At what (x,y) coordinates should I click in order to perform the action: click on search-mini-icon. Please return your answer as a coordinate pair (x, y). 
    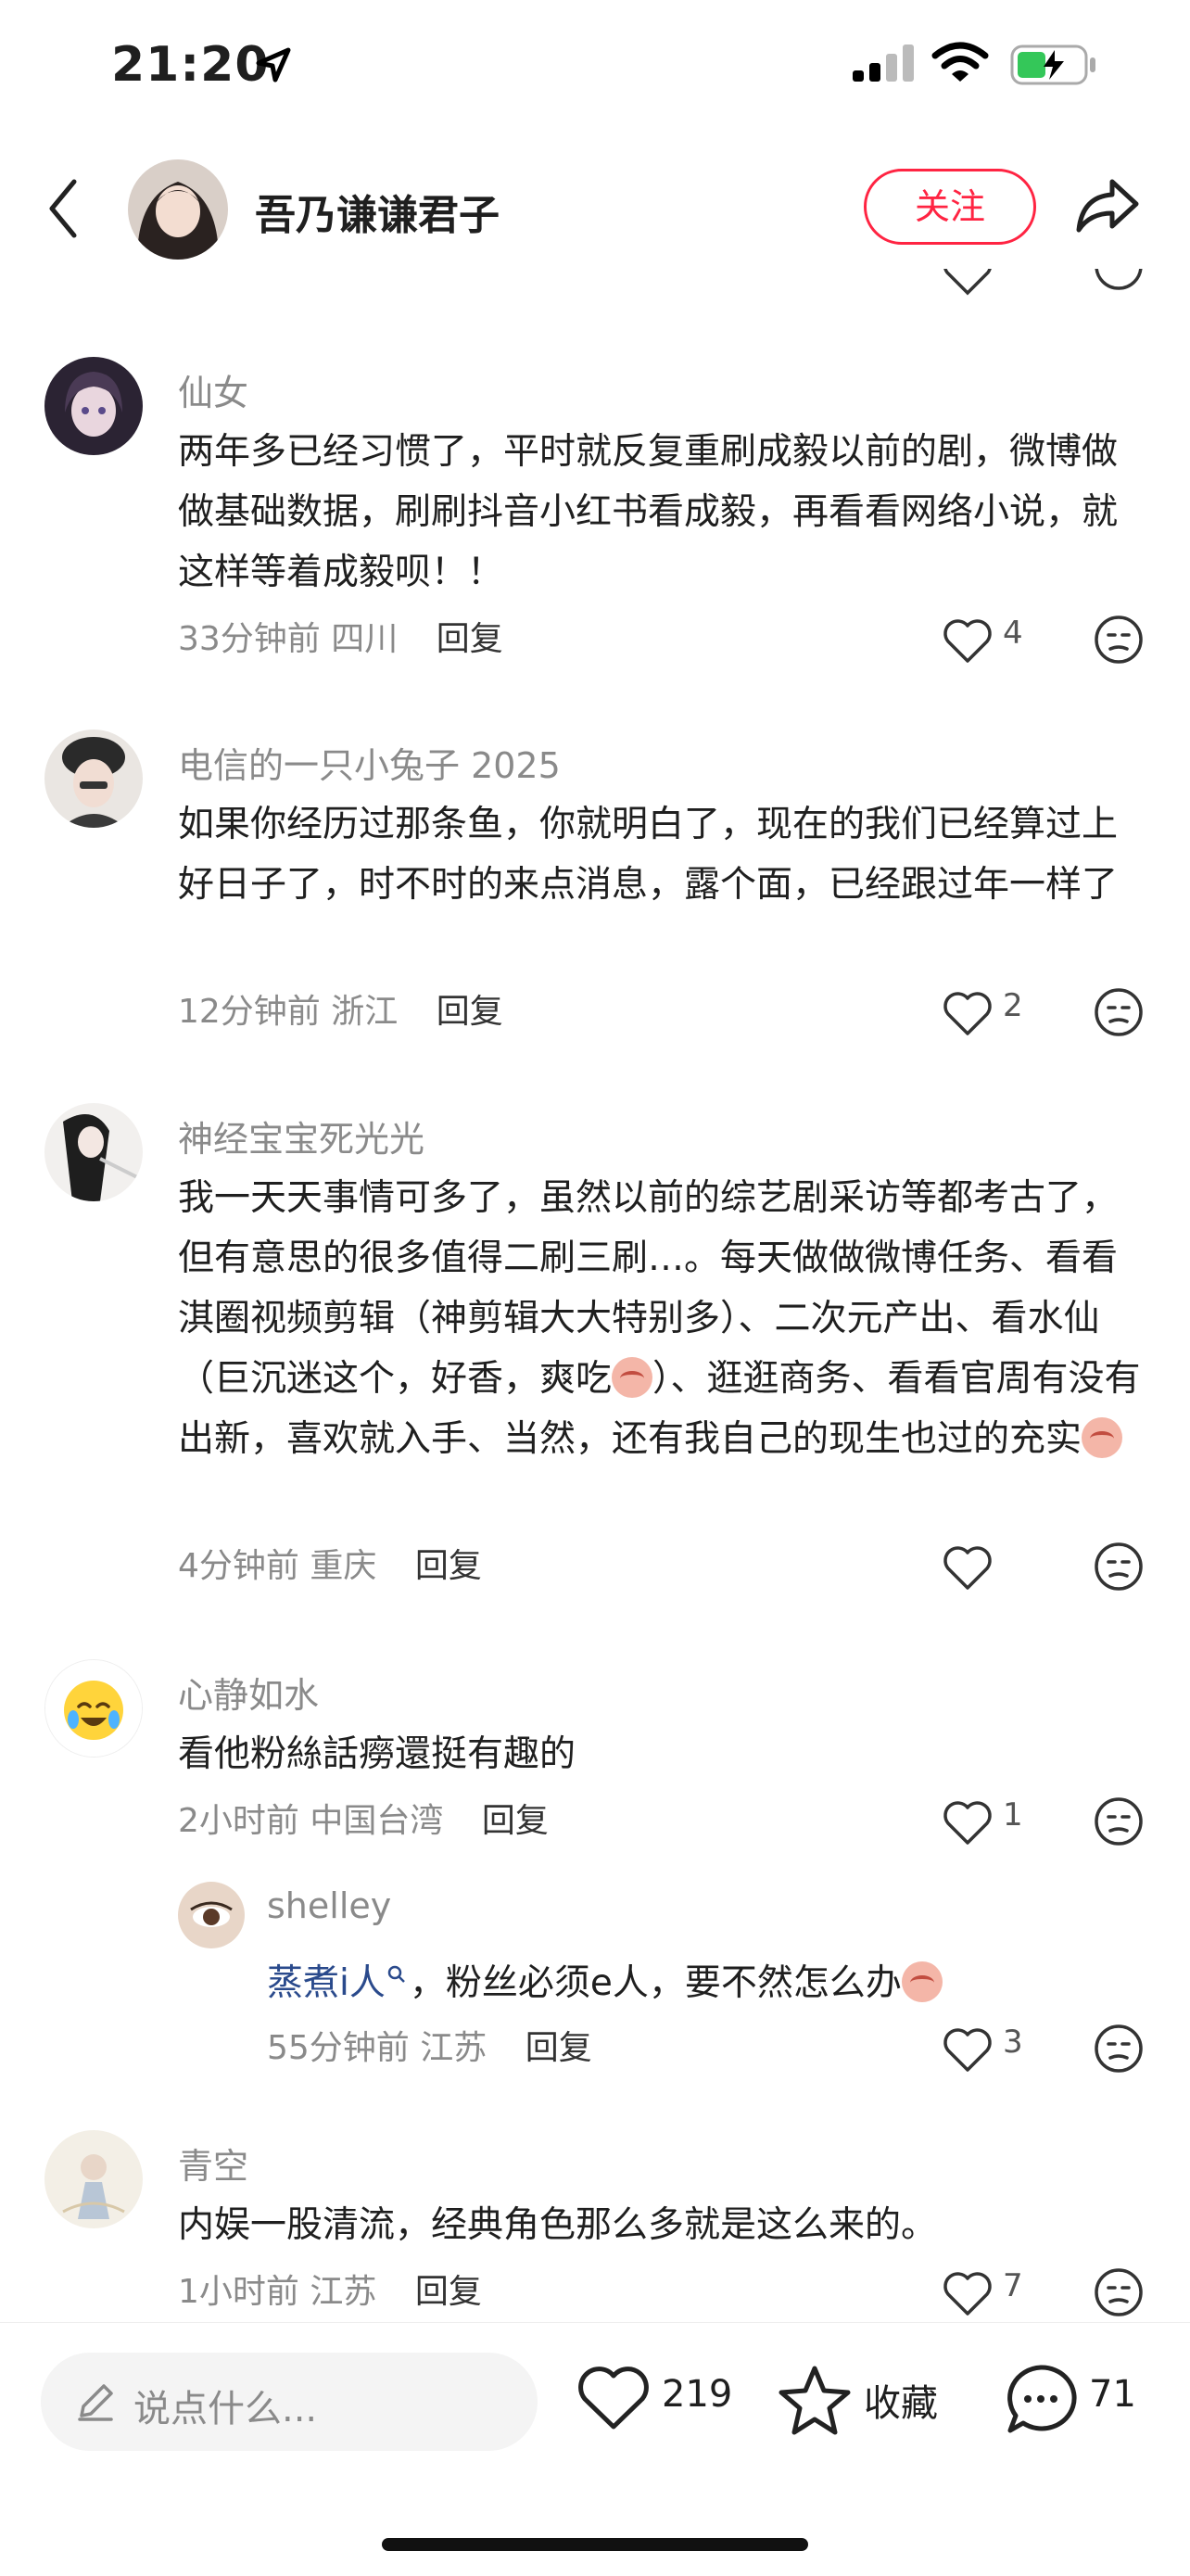
    Looking at the image, I should click on (396, 1974).